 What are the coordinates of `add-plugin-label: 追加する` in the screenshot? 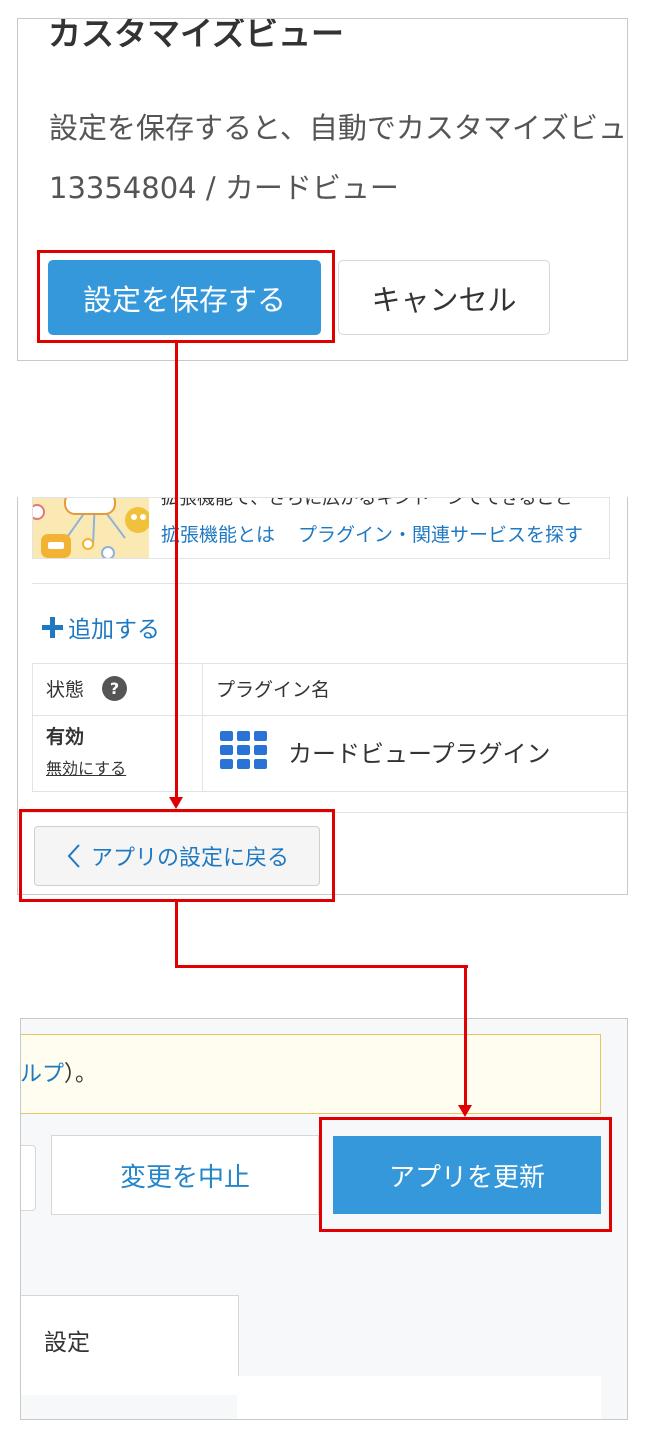 It's located at (114, 630).